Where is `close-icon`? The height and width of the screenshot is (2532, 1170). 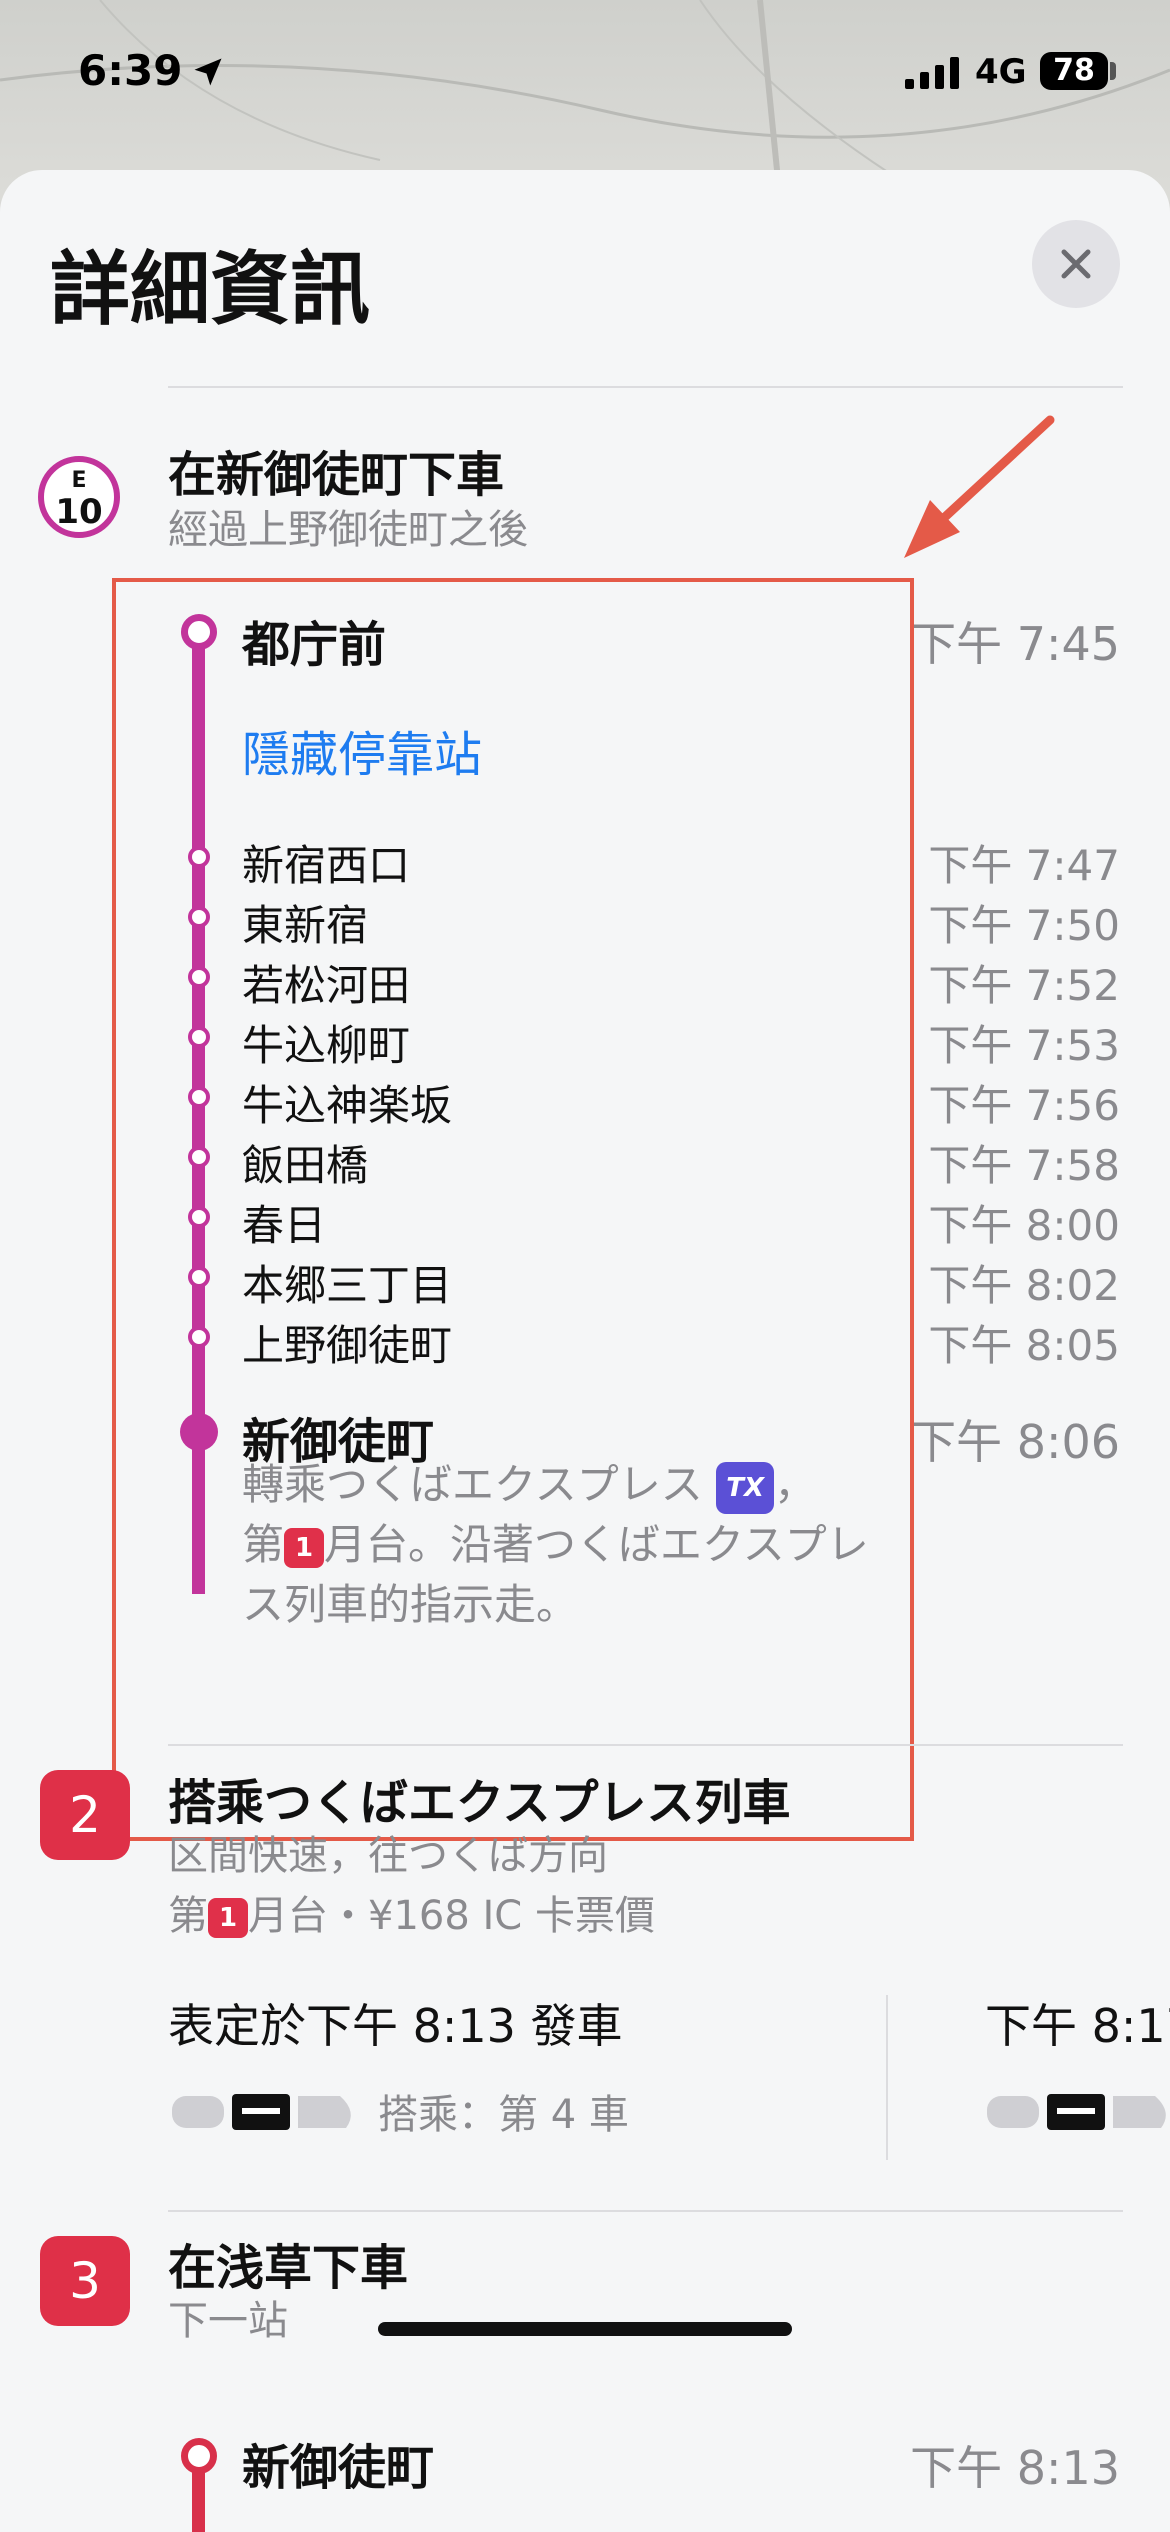
close-icon is located at coordinates (1076, 264).